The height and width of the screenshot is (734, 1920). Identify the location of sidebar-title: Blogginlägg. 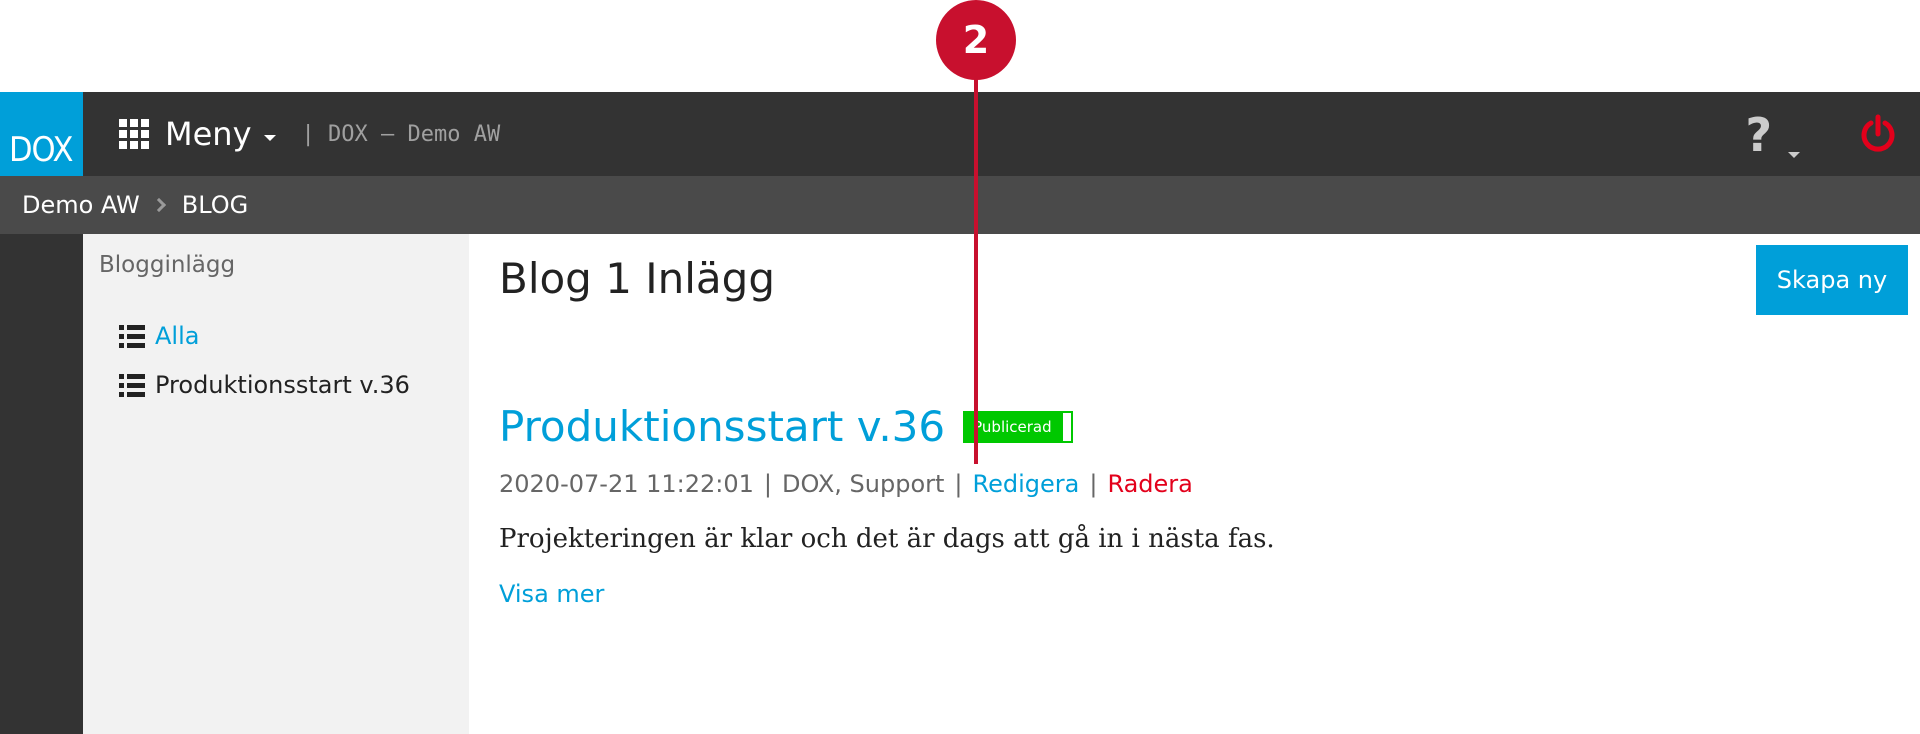
(167, 265).